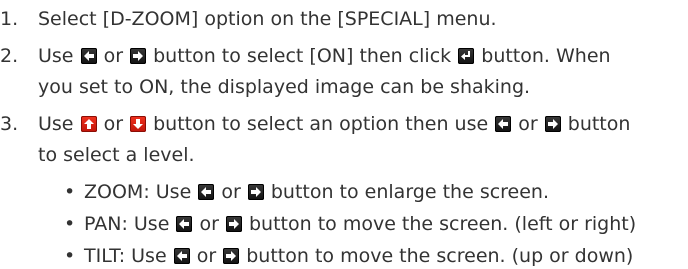 The width and height of the screenshot is (688, 269). Describe the element at coordinates (437, 256) in the screenshot. I see `text-segment: button to move the screen. (up or down)` at that location.